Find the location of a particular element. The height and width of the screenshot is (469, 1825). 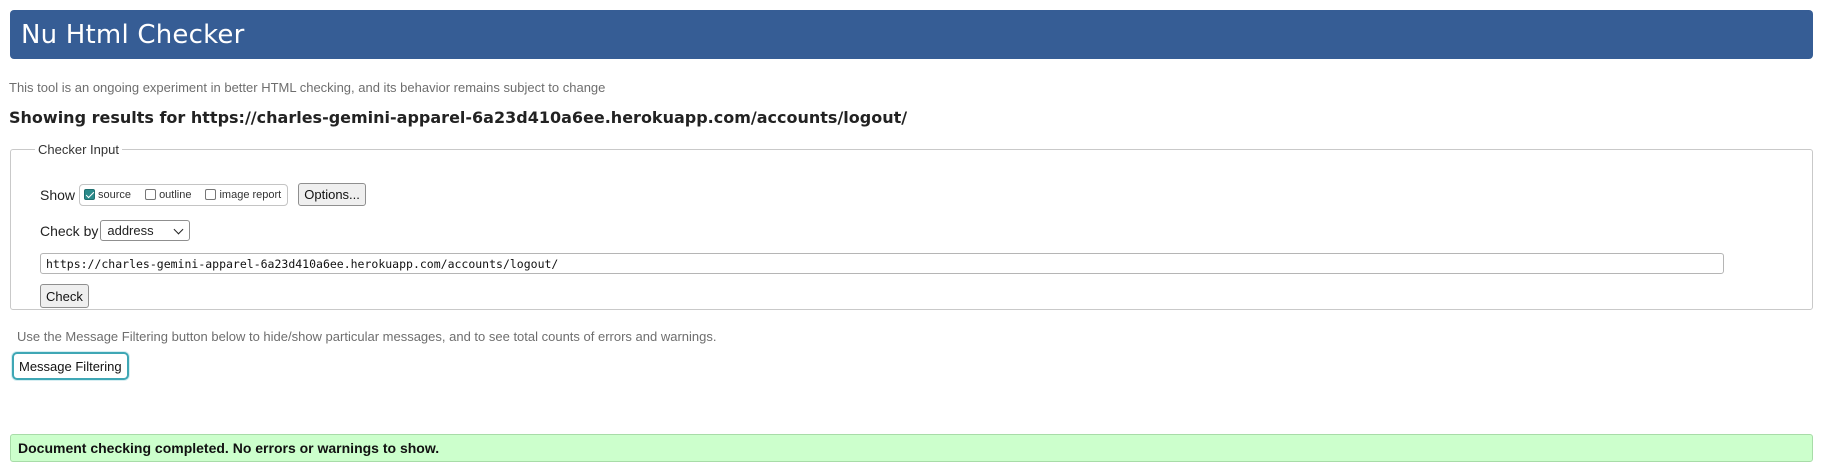

check-by-select: address is located at coordinates (145, 230).